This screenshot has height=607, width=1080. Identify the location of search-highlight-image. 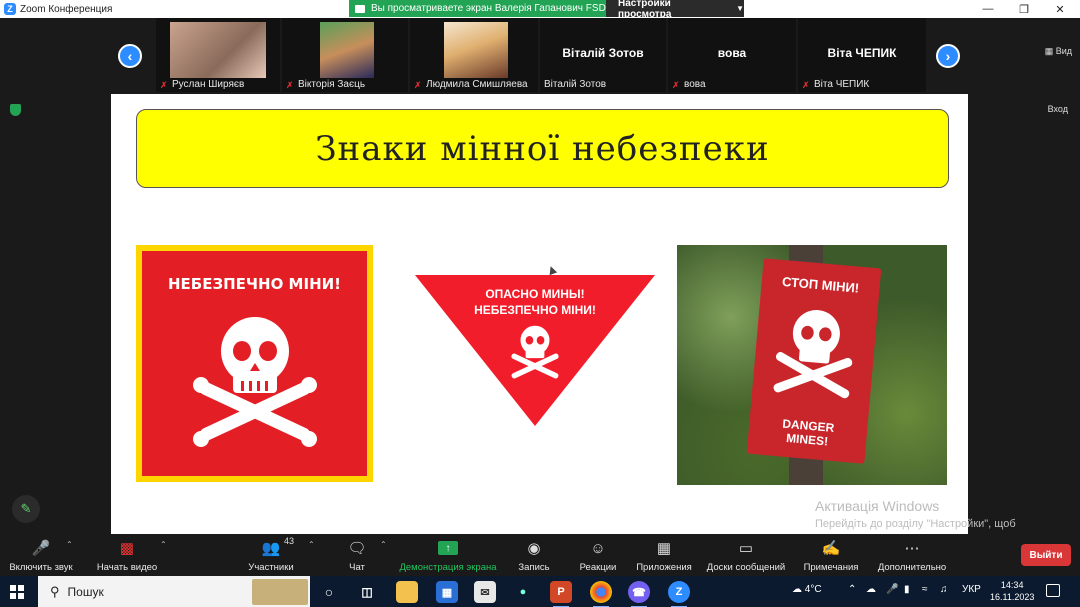
(280, 592).